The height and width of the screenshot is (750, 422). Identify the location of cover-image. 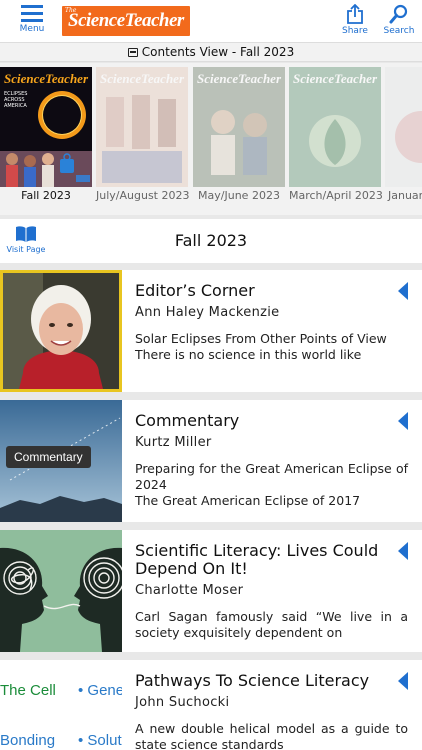
(403, 127).